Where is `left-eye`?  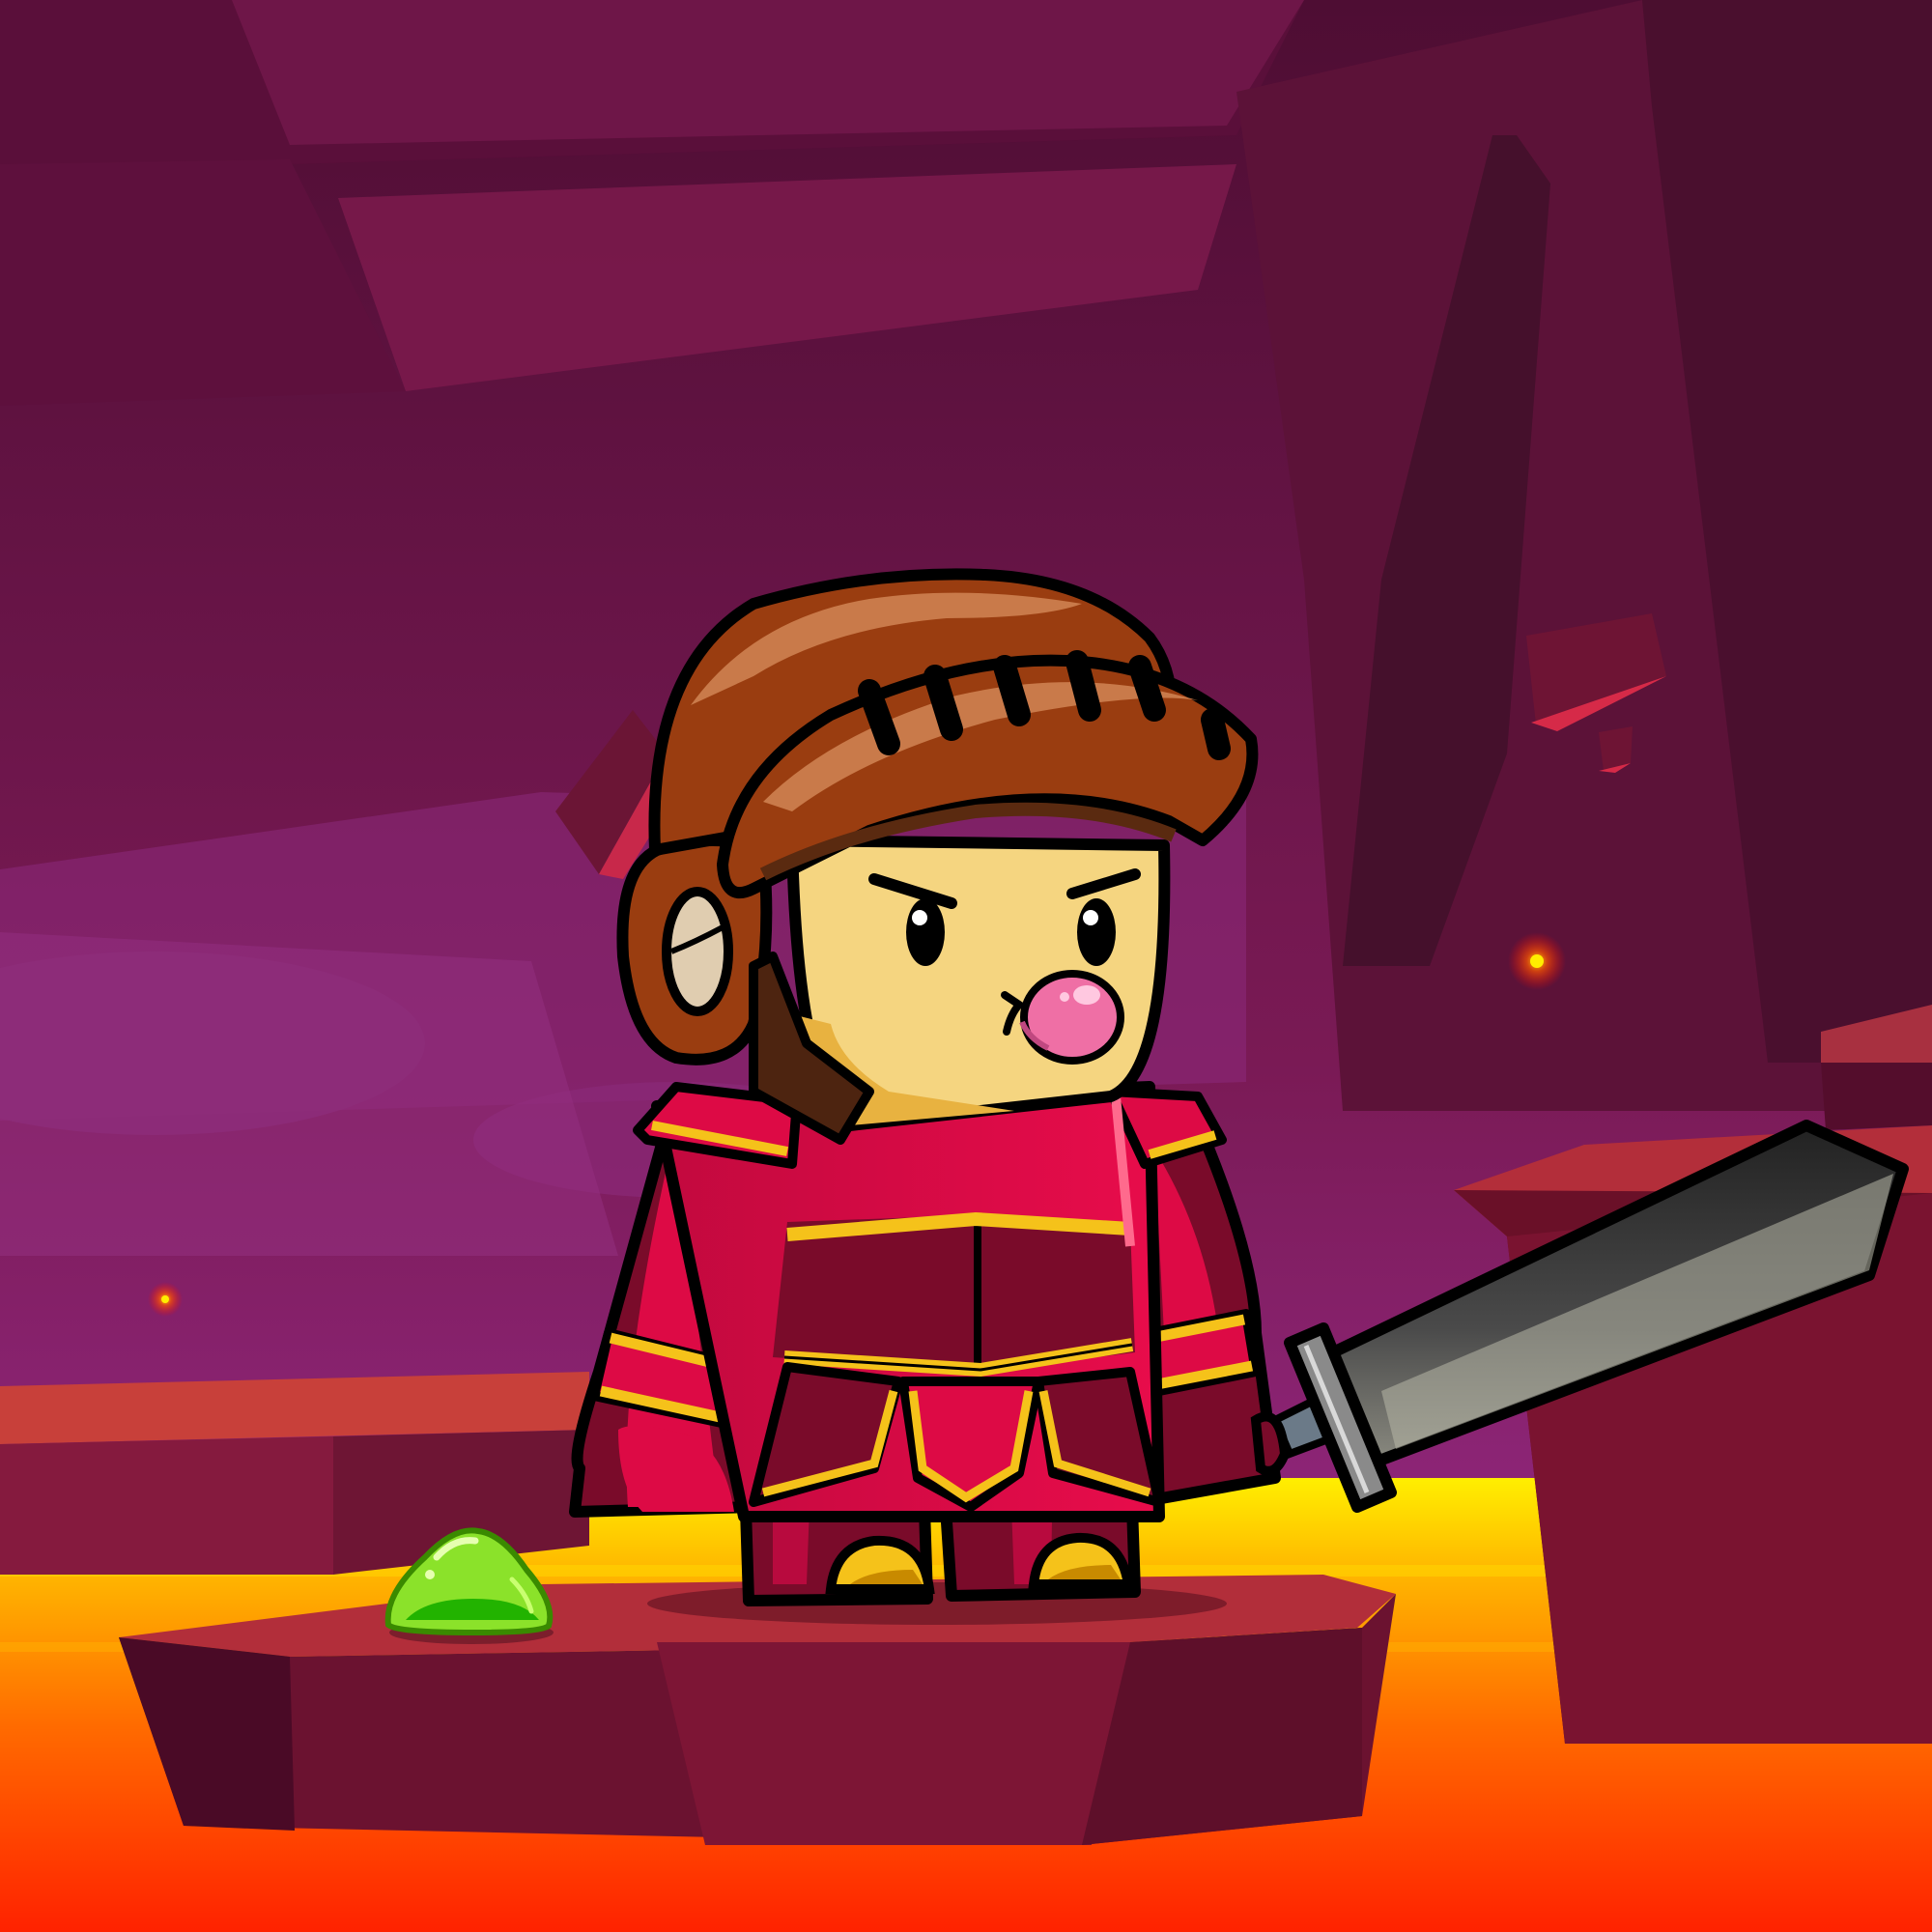
left-eye is located at coordinates (925, 932).